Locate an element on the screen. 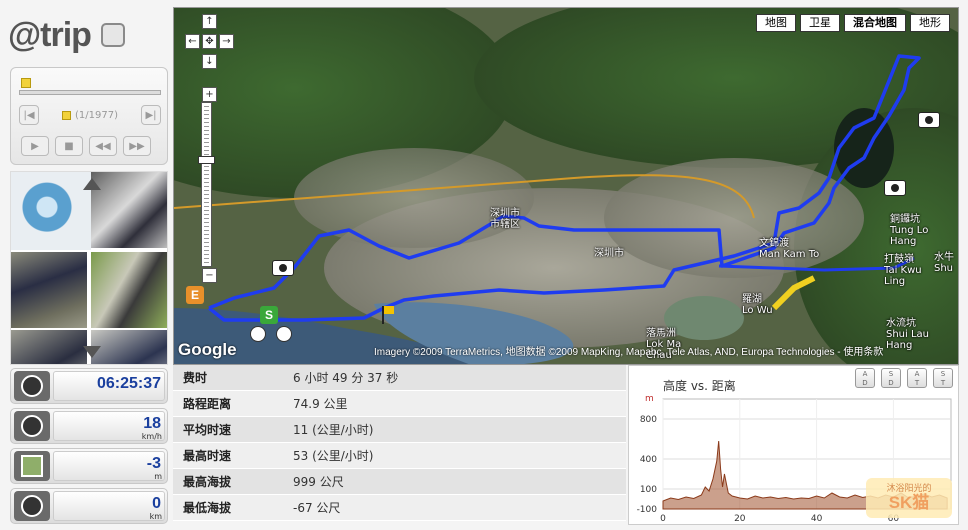  pan-right-button: → is located at coordinates (226, 41).